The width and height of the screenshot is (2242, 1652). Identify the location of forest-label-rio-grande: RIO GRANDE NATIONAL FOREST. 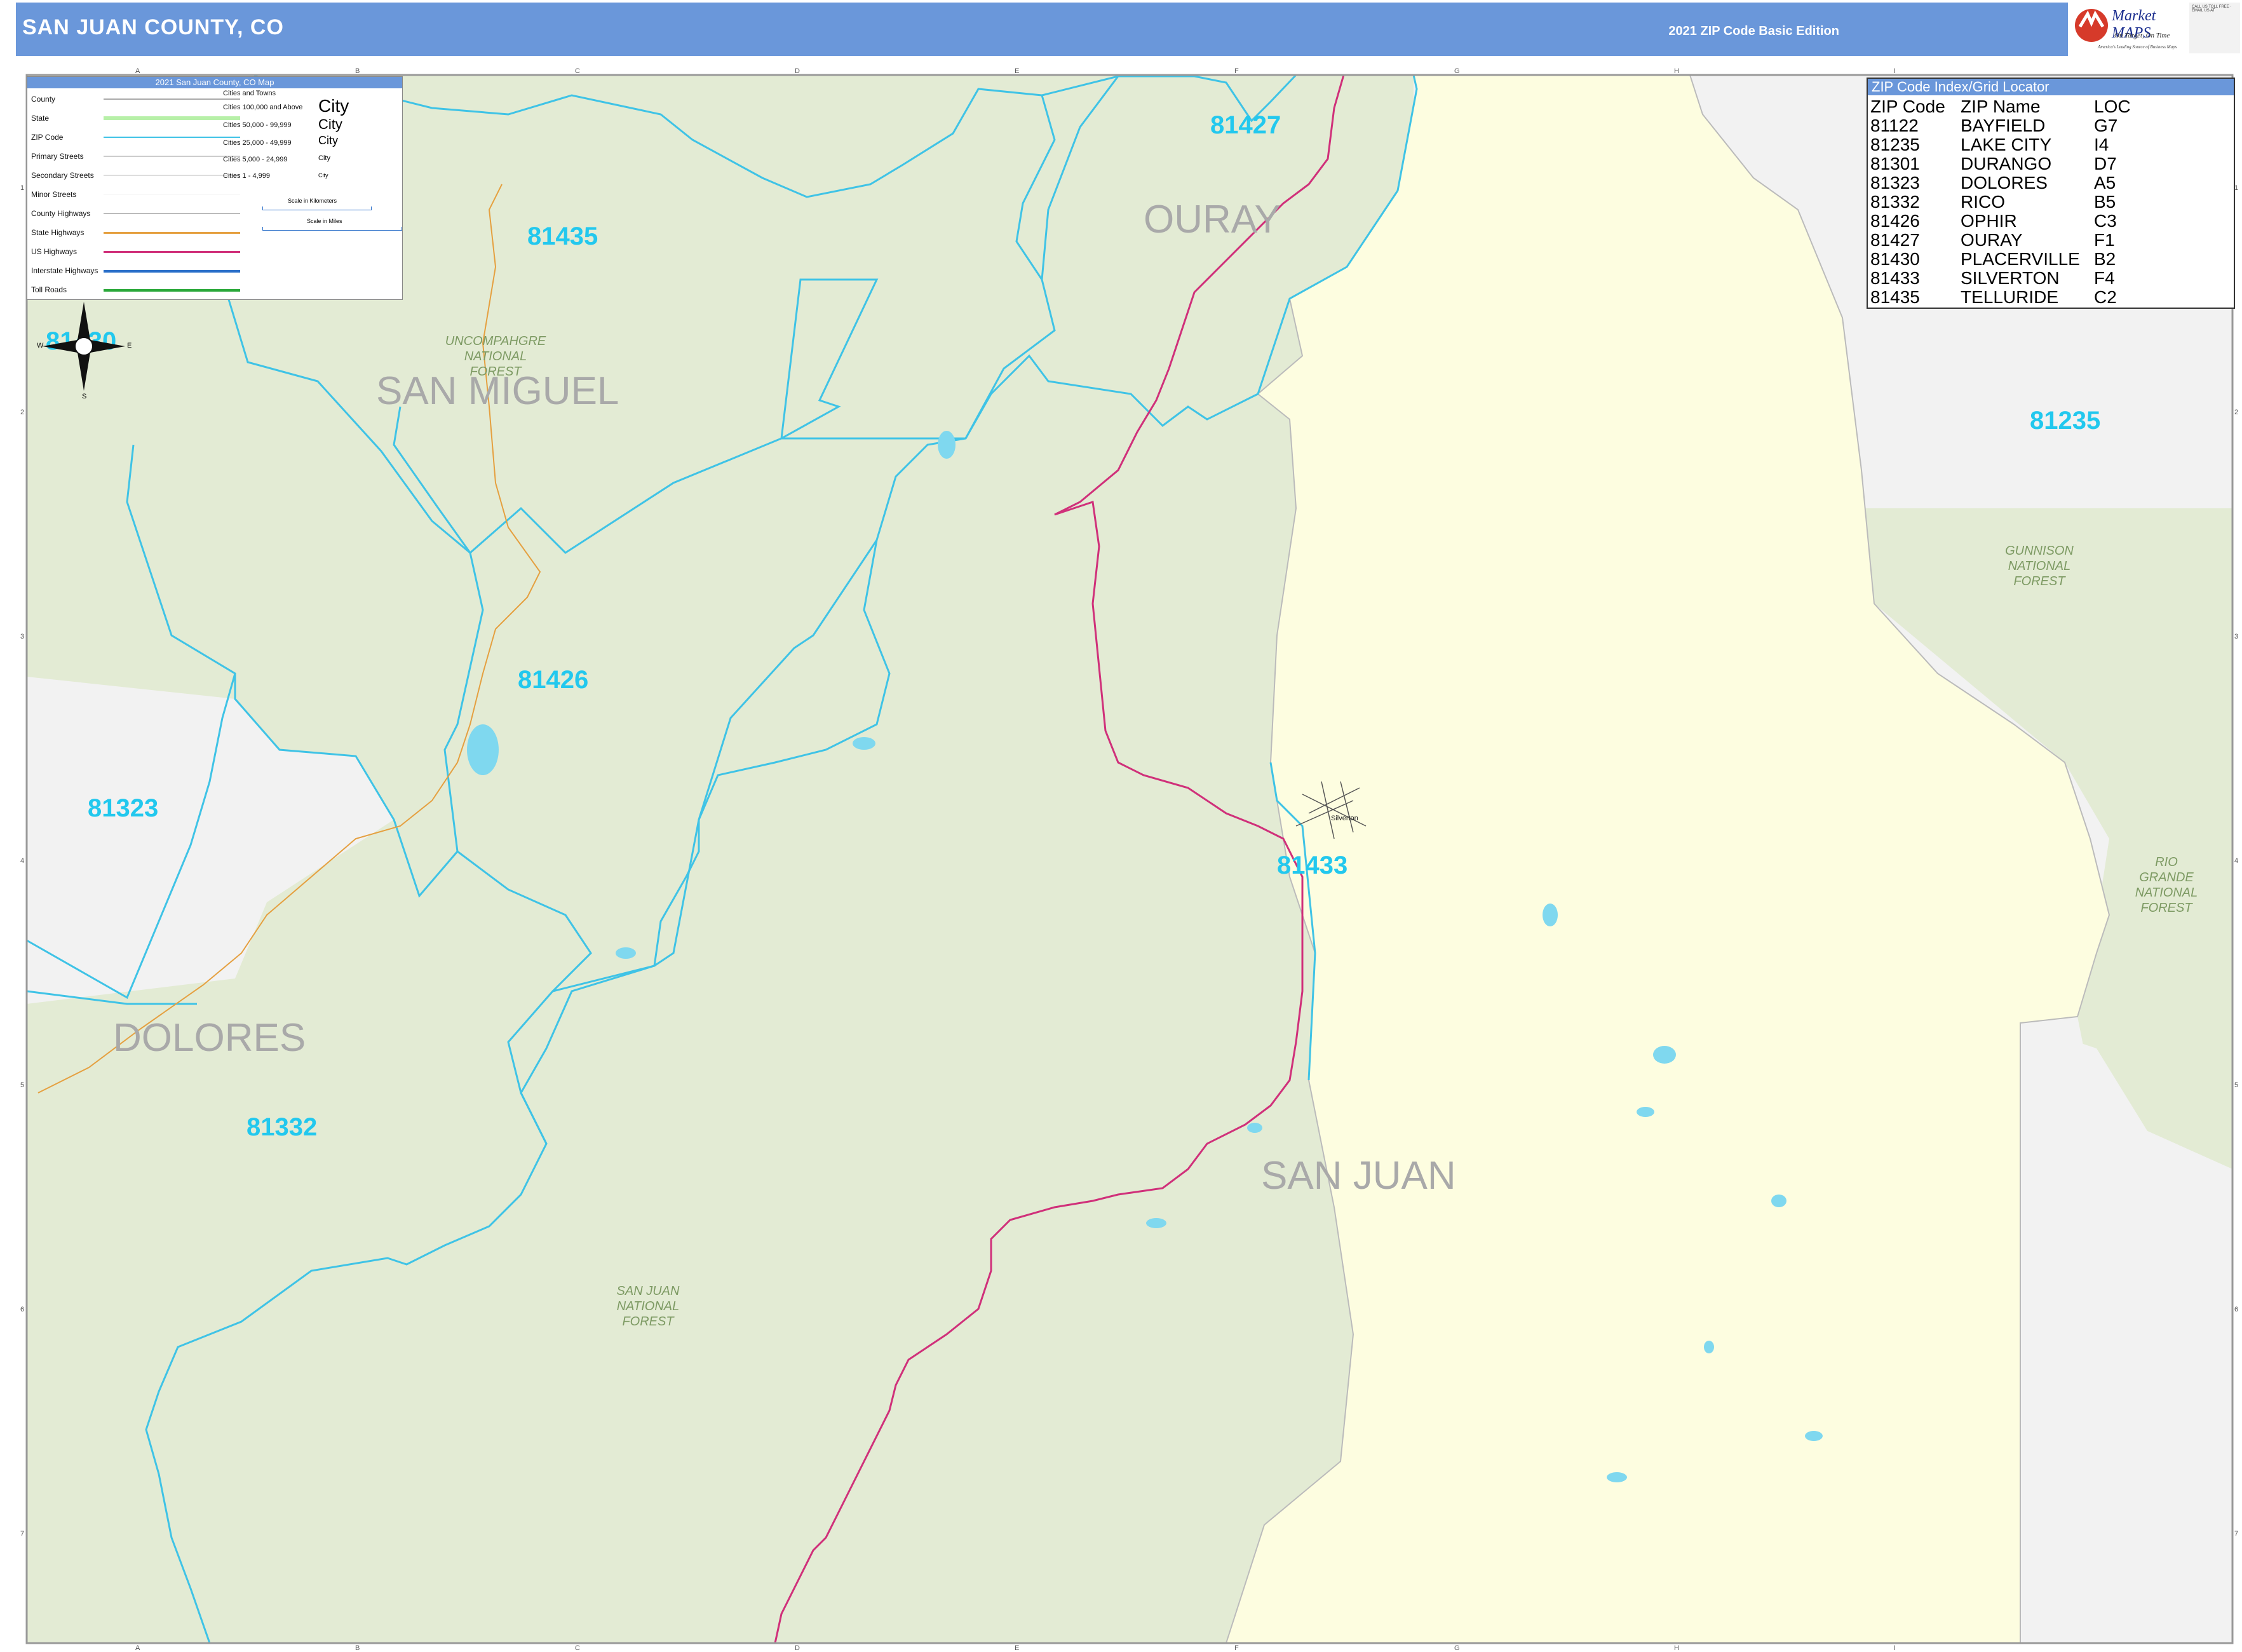
(2166, 885).